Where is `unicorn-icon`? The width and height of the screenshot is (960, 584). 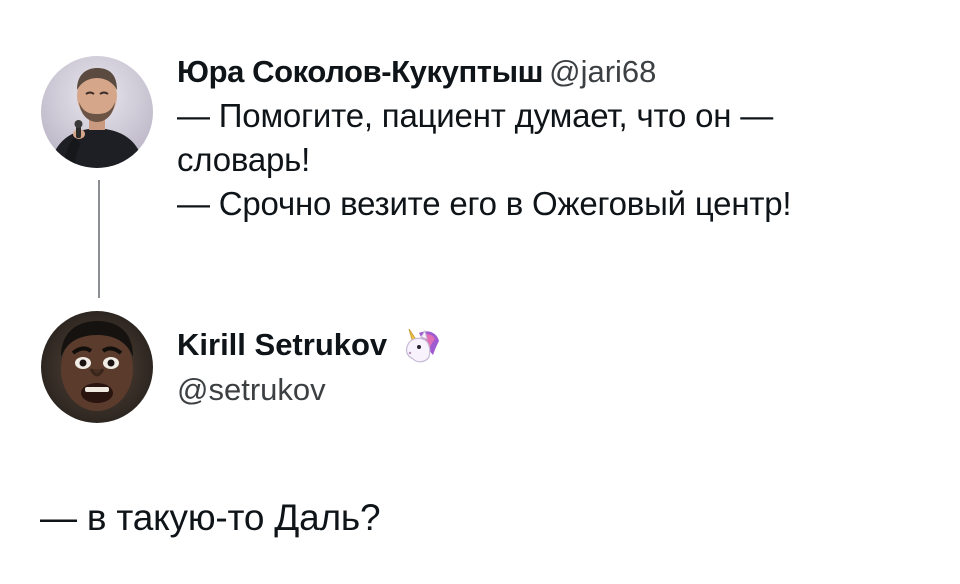 unicorn-icon is located at coordinates (422, 345).